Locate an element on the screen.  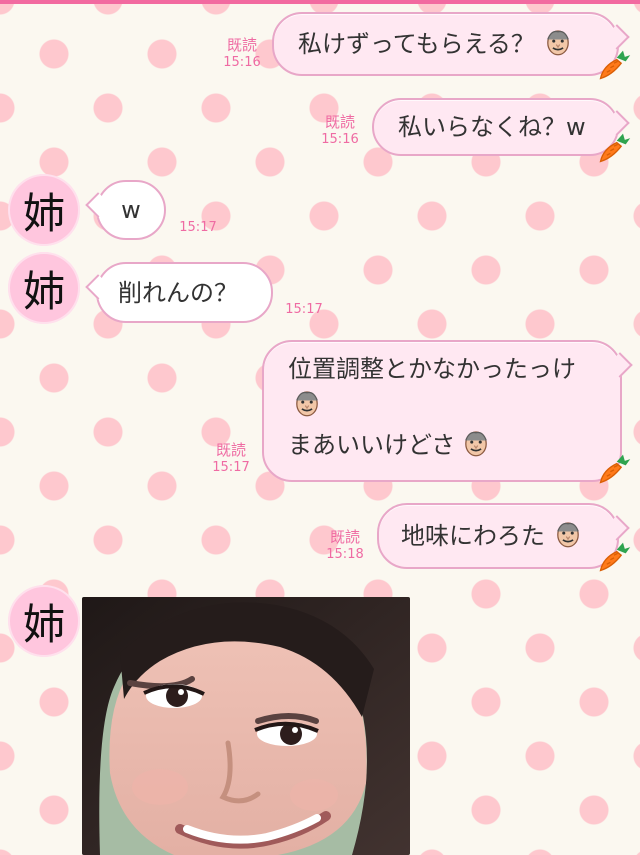
message-bubble-3: w is located at coordinates (131, 210).